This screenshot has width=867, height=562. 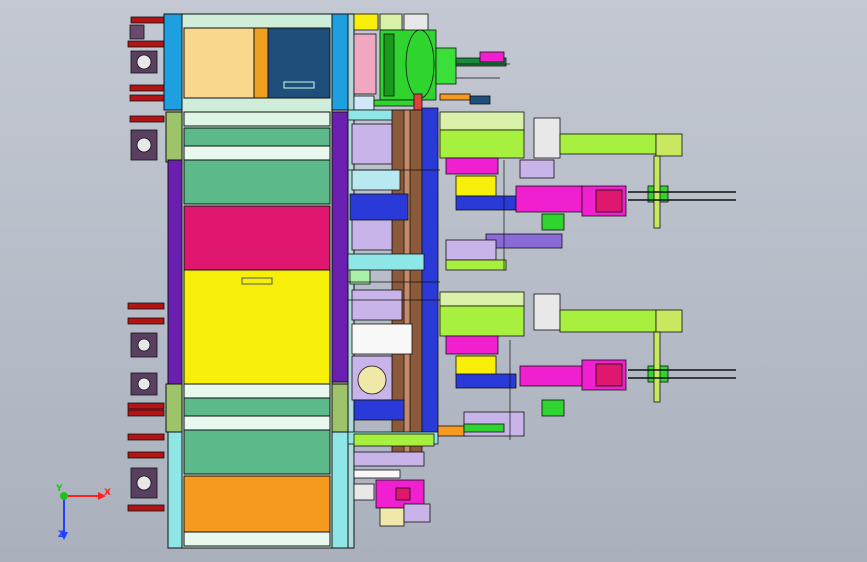 I want to click on upper-actuator, so click(x=587, y=191).